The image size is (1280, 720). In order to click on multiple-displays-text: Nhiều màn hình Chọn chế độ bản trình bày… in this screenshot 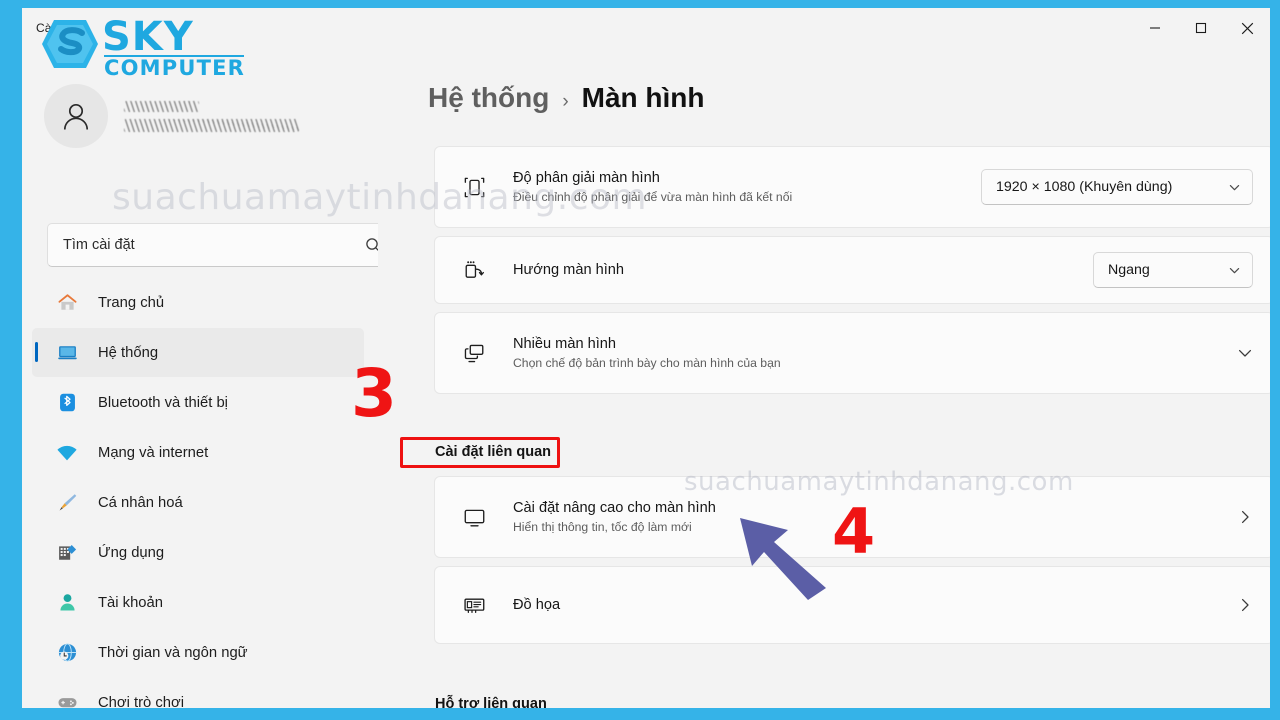, I will do `click(870, 353)`.